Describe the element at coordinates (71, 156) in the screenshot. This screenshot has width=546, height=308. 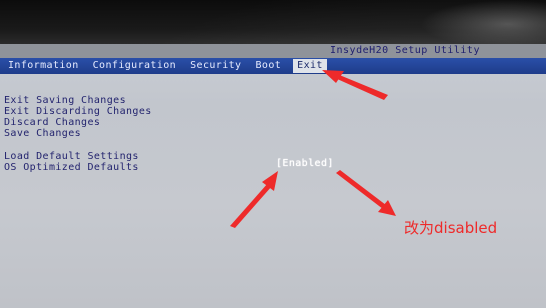
I see `option-load-default-settings: Load Default Settings` at that location.